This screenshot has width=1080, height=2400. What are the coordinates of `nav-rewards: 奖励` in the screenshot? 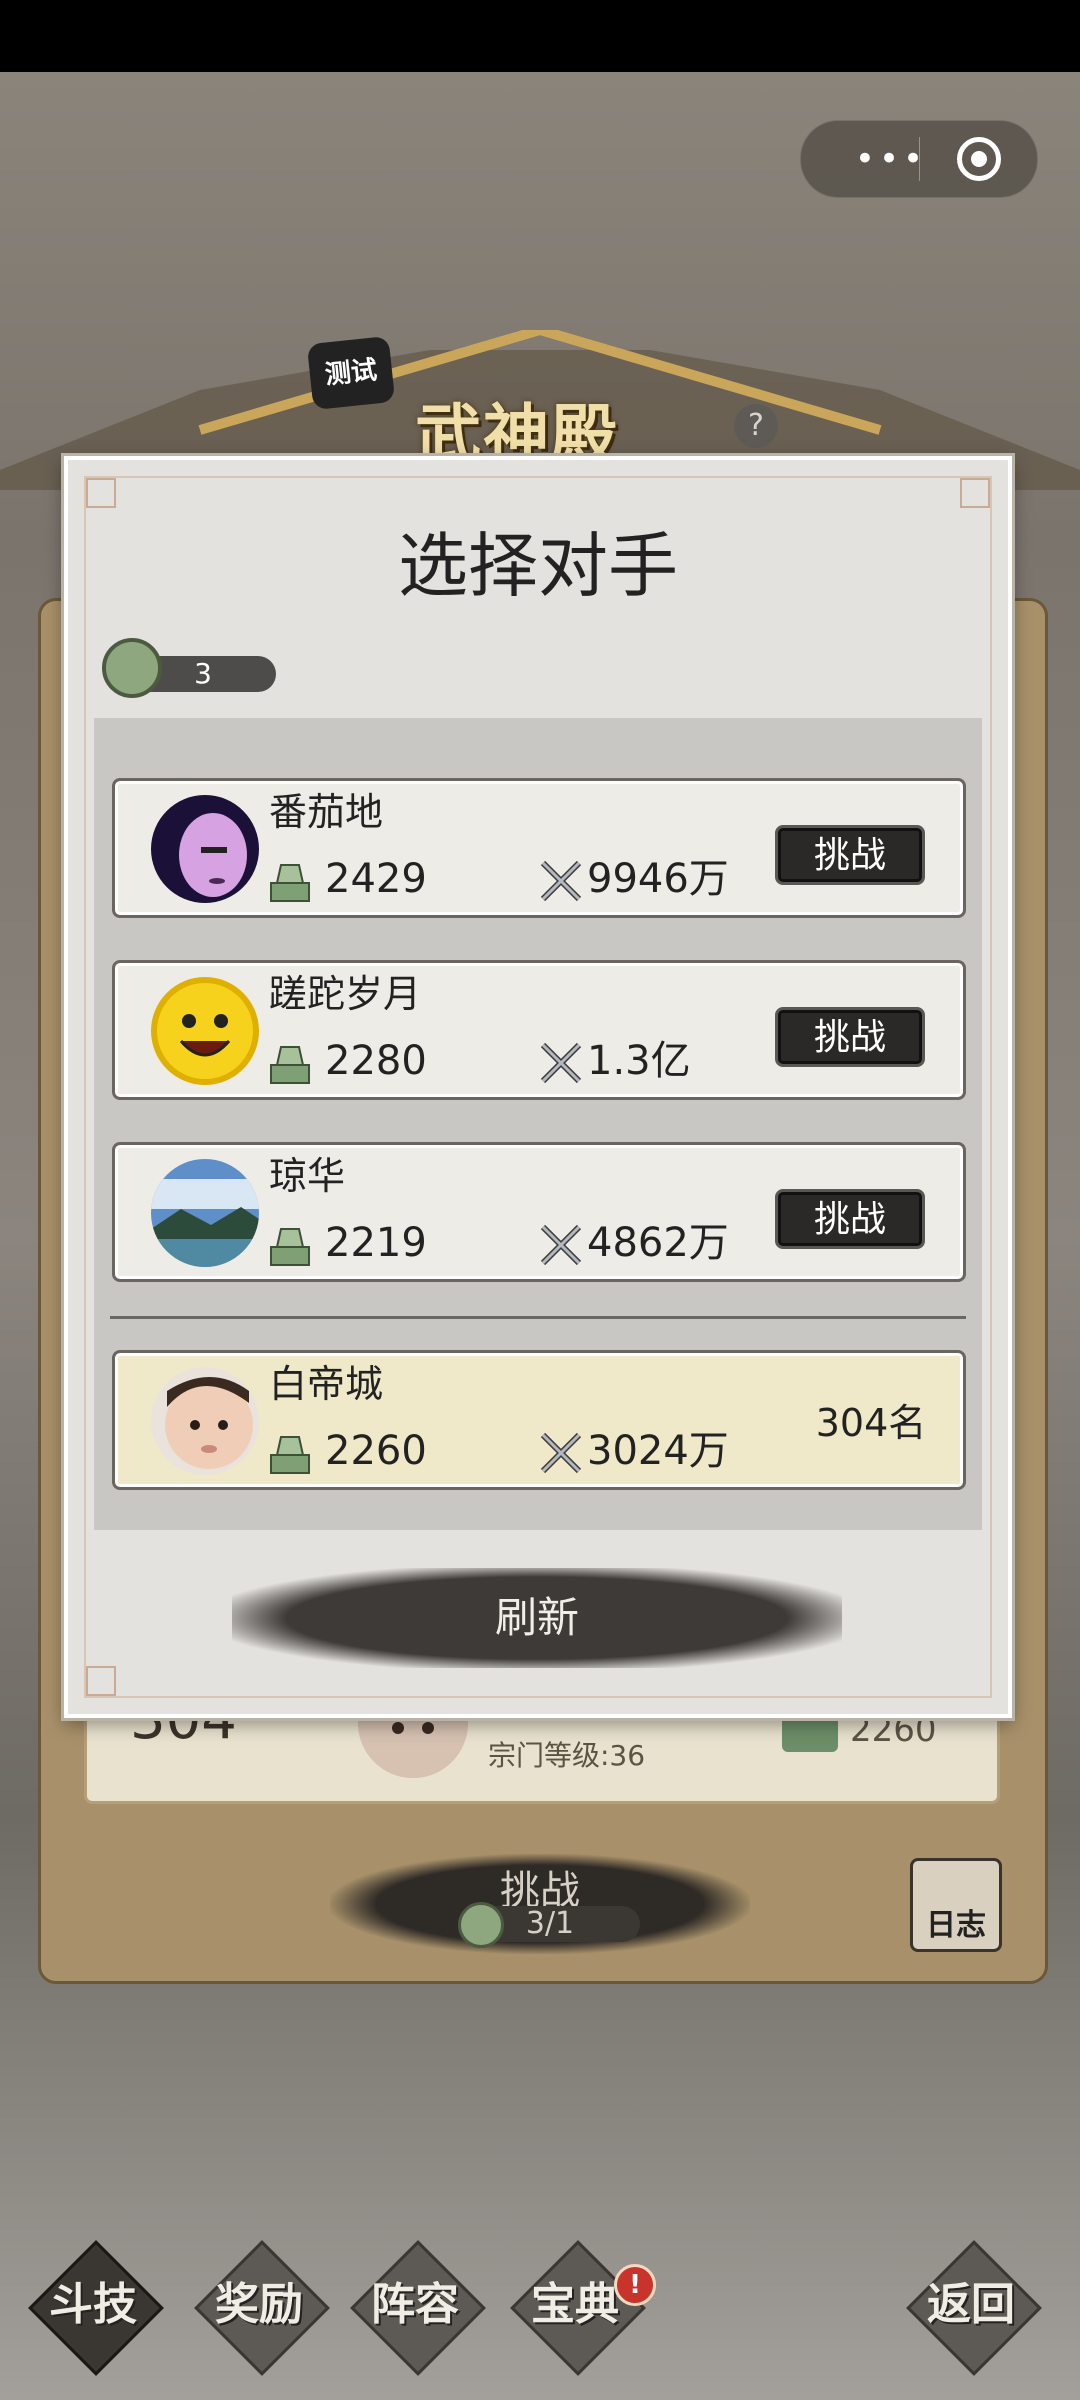 It's located at (262, 2308).